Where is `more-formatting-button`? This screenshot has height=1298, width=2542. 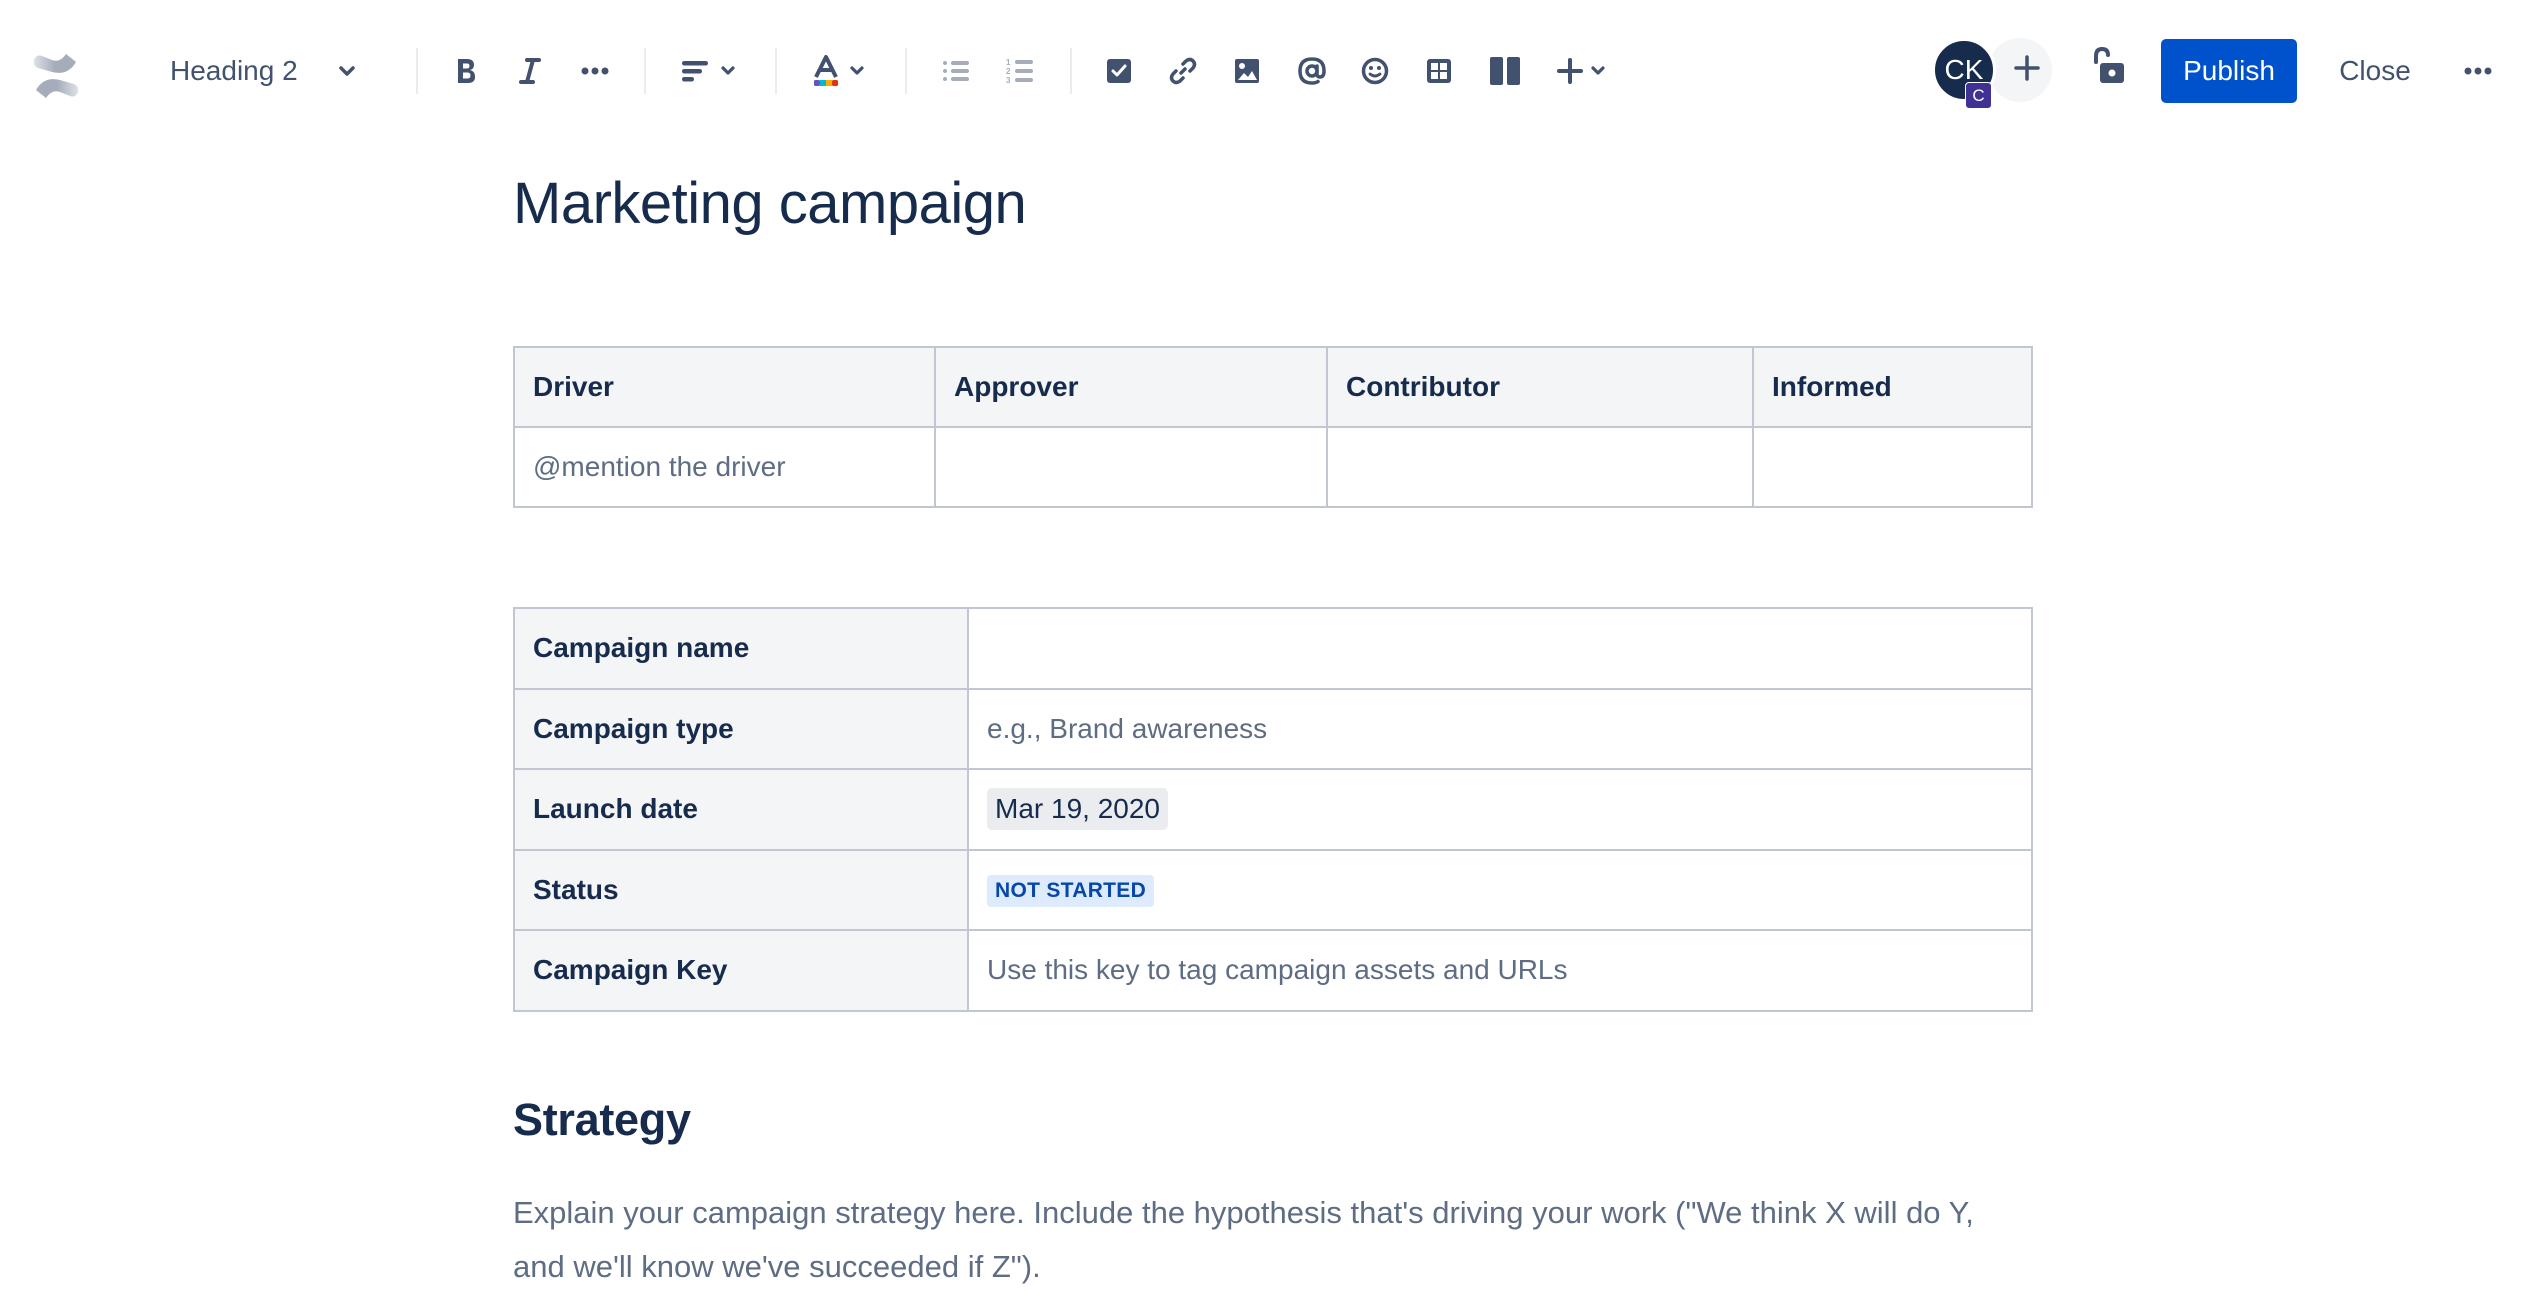 more-formatting-button is located at coordinates (595, 71).